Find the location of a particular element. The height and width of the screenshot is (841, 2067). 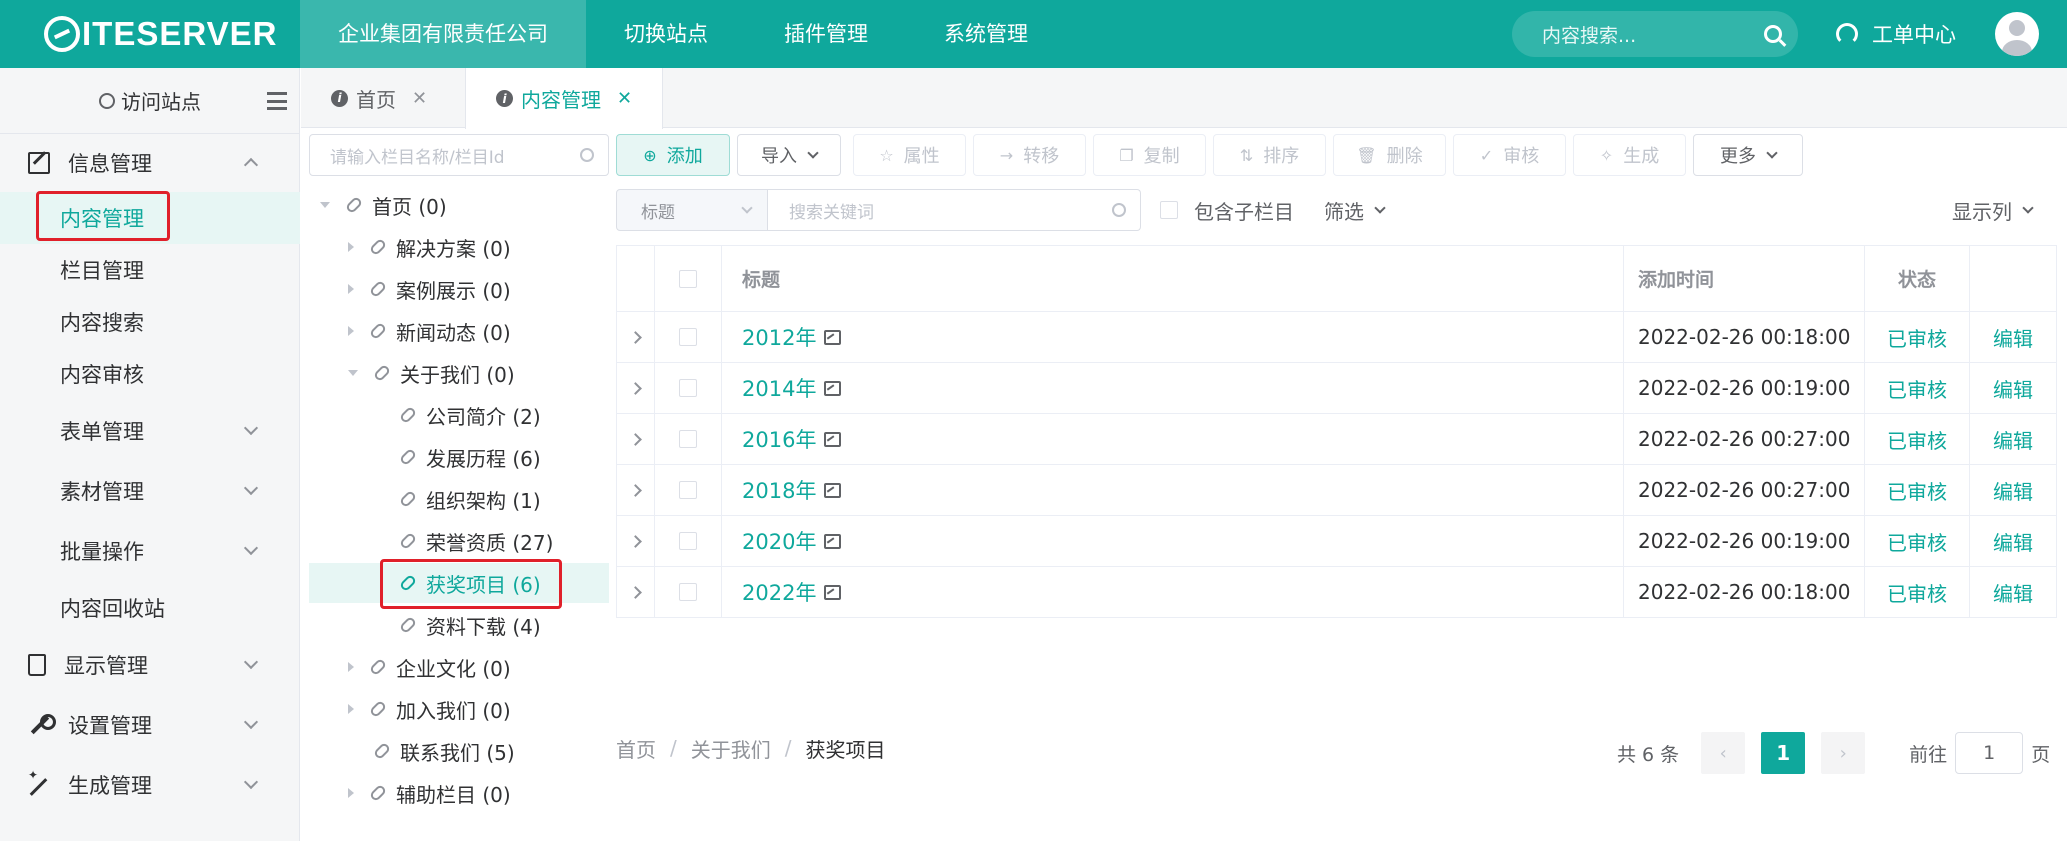

tab-content-manage: i 内容管理 ✕ is located at coordinates (564, 98).